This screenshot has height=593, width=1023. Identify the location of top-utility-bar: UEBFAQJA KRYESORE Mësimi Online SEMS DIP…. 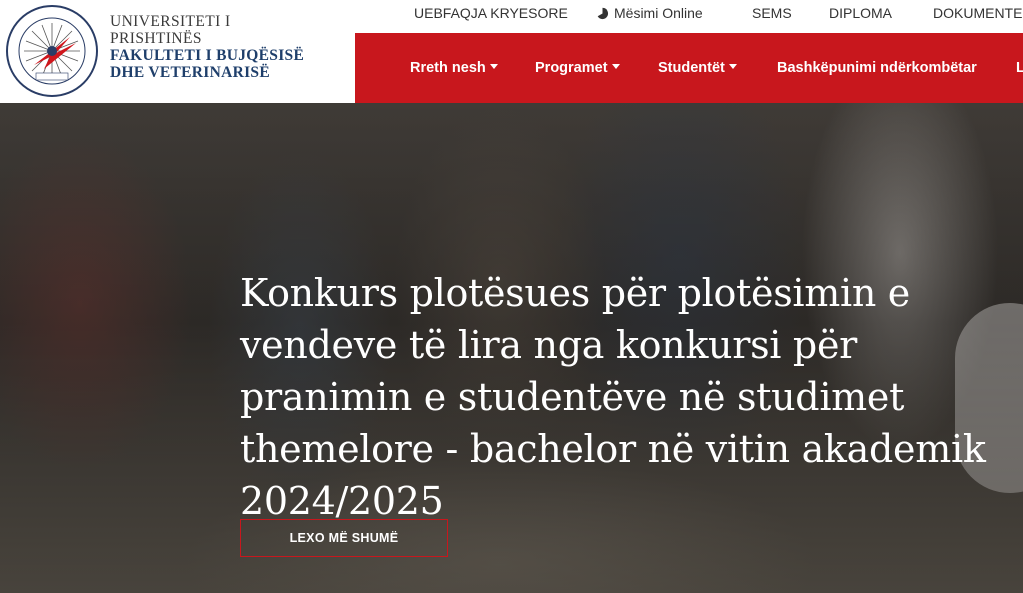
(689, 16).